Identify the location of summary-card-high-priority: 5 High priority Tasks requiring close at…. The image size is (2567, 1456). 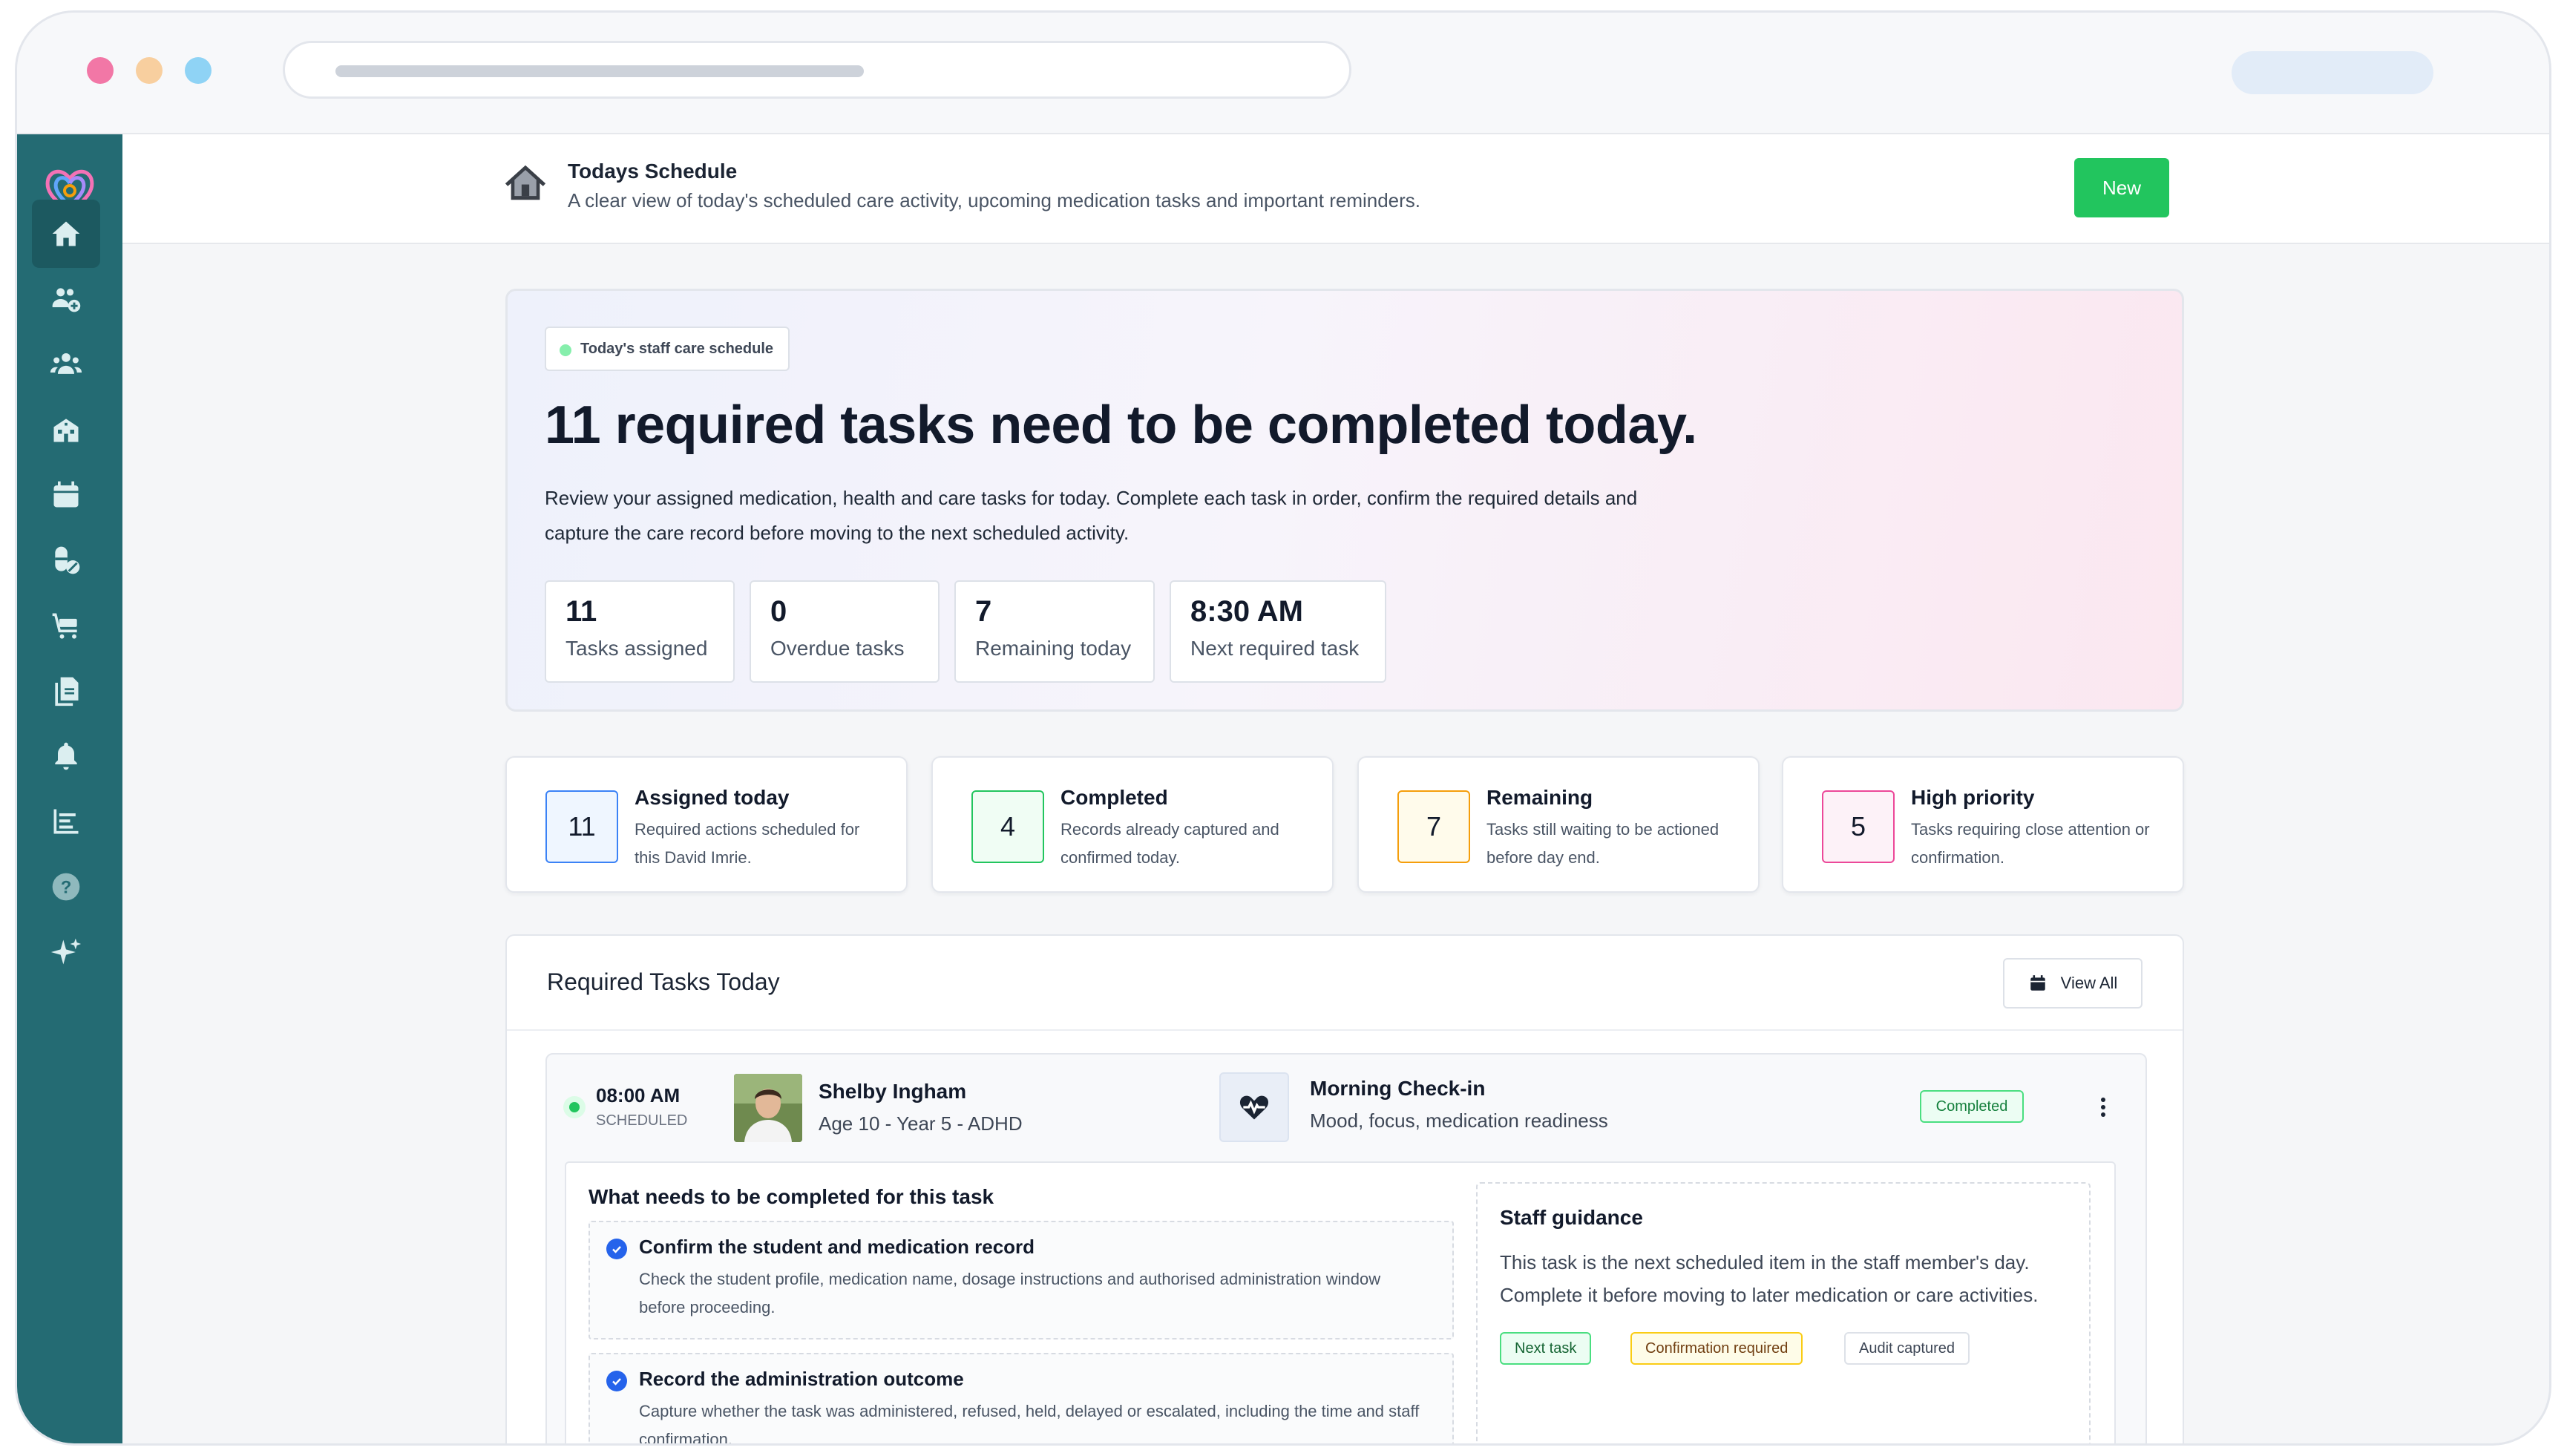
(1983, 825).